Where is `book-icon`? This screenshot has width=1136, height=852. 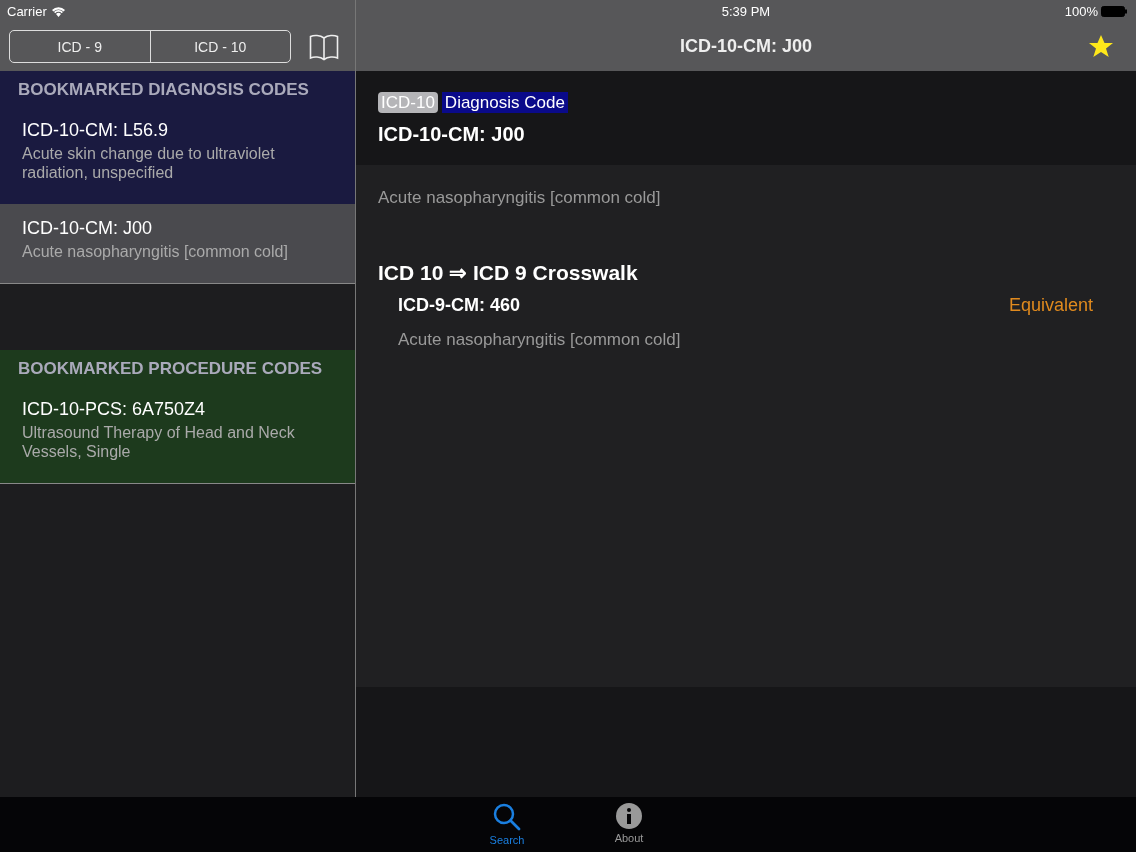 book-icon is located at coordinates (324, 46).